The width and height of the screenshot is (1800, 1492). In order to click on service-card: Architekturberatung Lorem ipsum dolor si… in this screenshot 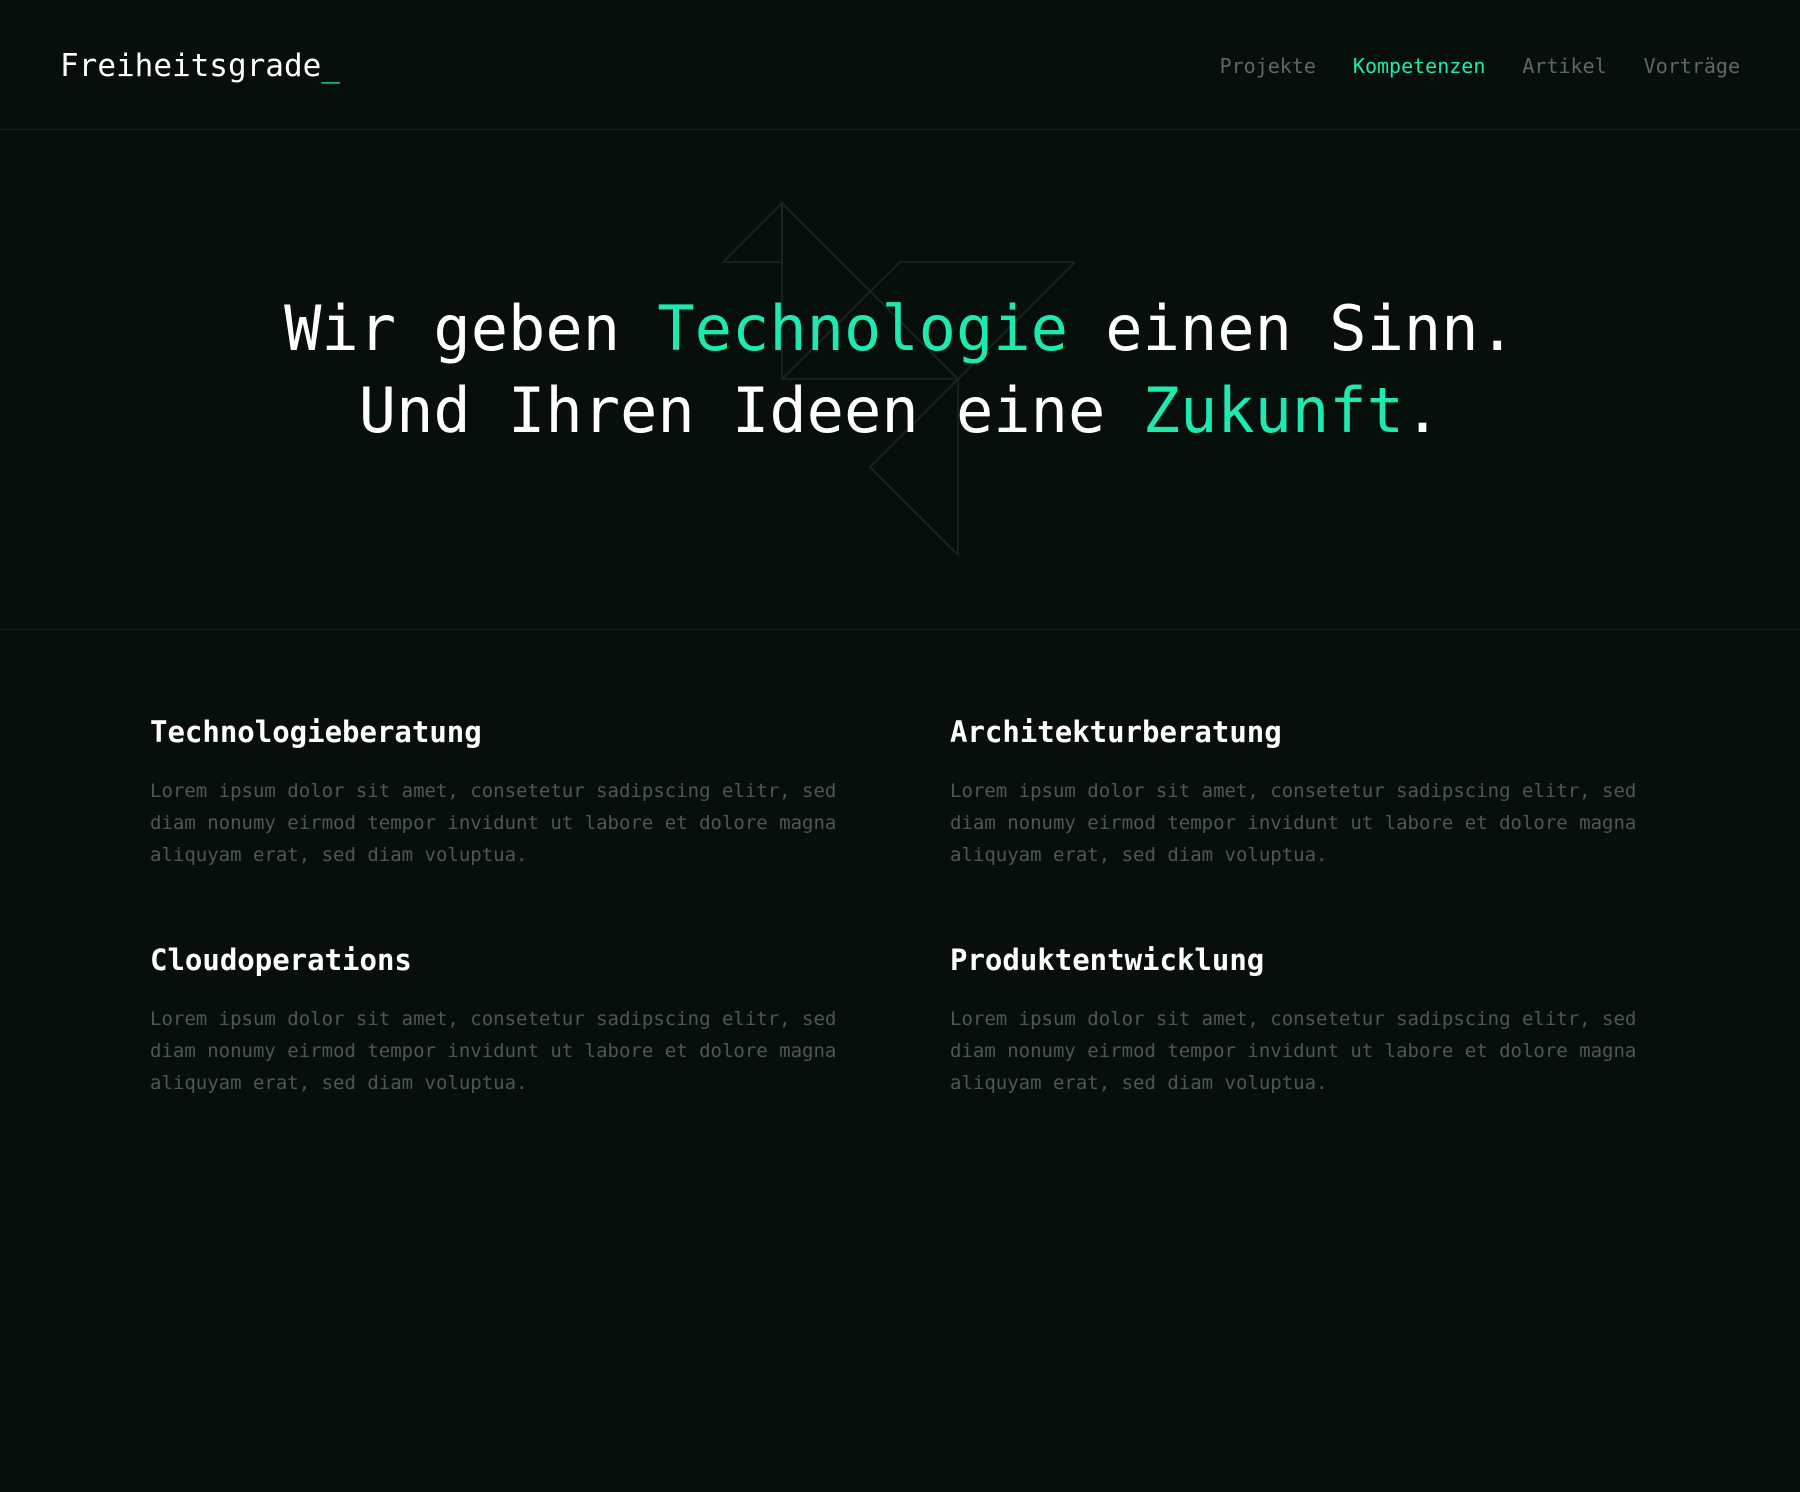, I will do `click(1300, 793)`.